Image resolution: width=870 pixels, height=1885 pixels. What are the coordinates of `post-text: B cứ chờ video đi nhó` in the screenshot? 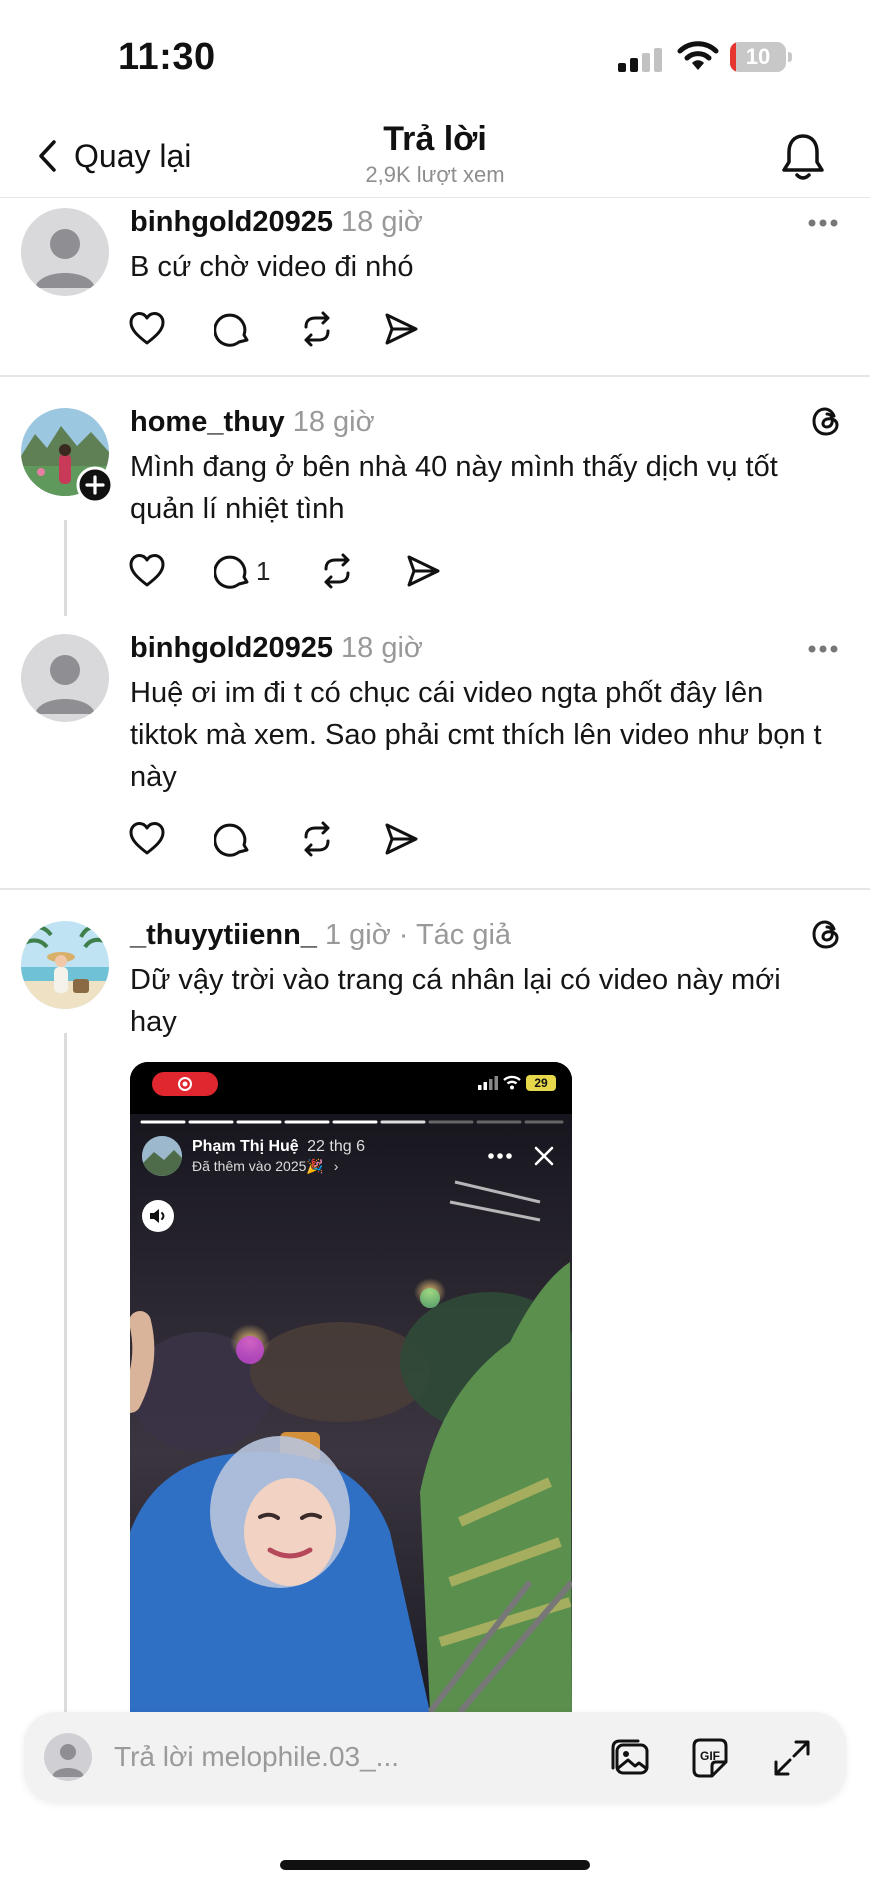 It's located at (272, 267).